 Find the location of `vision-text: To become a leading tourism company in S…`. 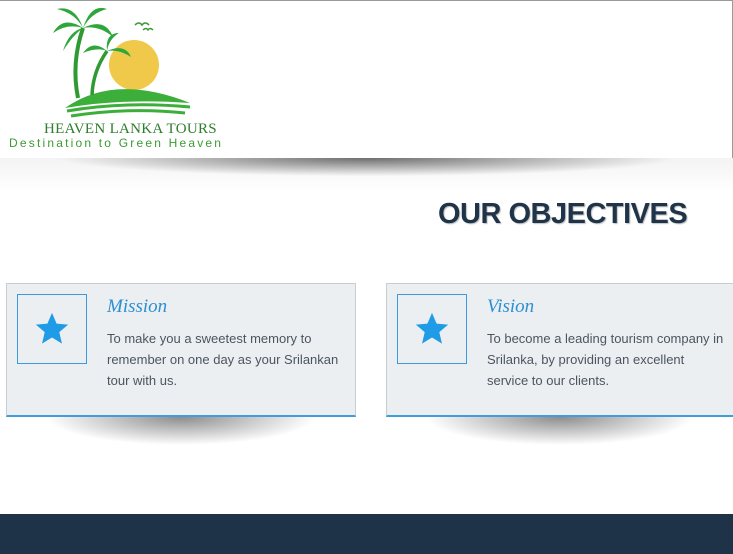

vision-text: To become a leading tourism company in S… is located at coordinates (605, 359).